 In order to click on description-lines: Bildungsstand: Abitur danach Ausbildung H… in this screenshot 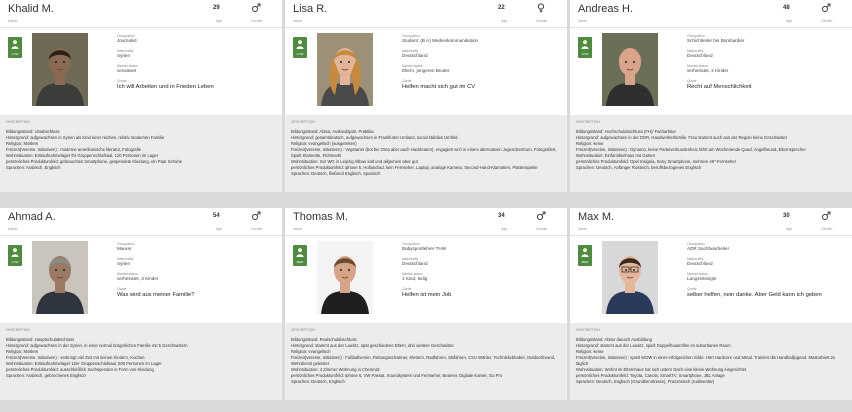, I will do `click(711, 361)`.